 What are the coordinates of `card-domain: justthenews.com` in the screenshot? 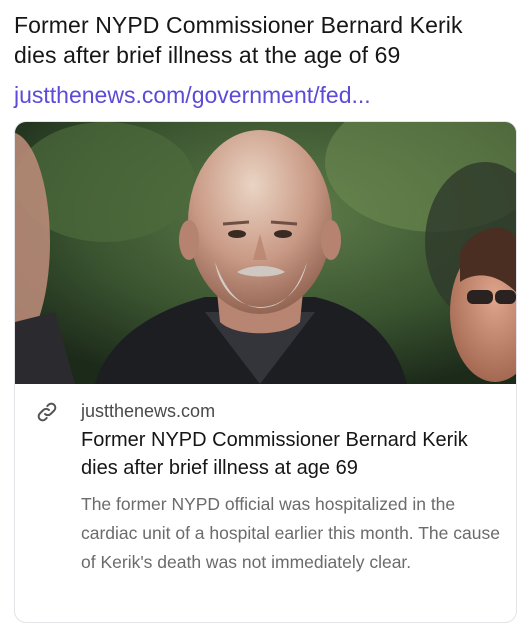 It's located at (148, 411).